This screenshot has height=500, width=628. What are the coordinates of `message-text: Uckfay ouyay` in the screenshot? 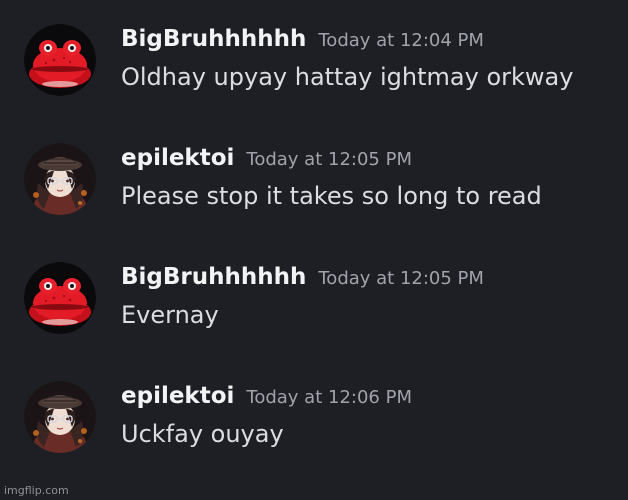 It's located at (202, 434).